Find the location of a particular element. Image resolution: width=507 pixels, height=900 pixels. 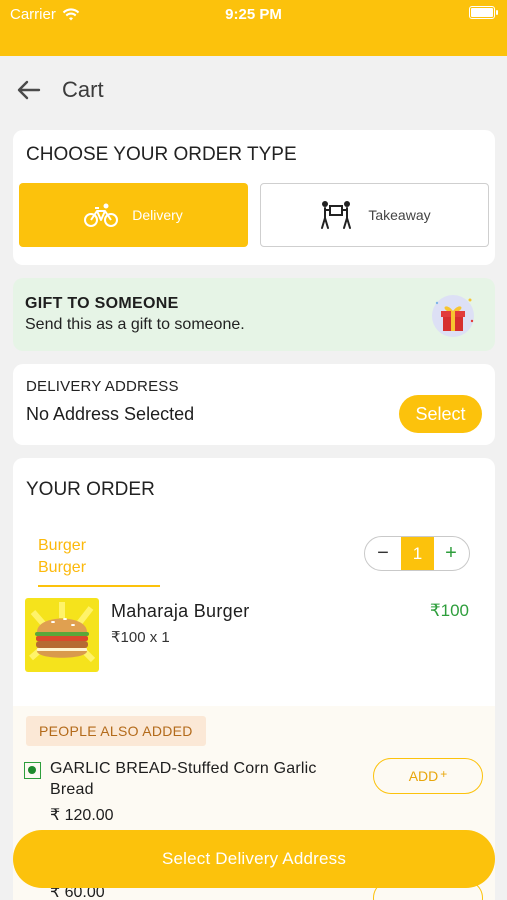

quantity-value: 1 is located at coordinates (417, 553).